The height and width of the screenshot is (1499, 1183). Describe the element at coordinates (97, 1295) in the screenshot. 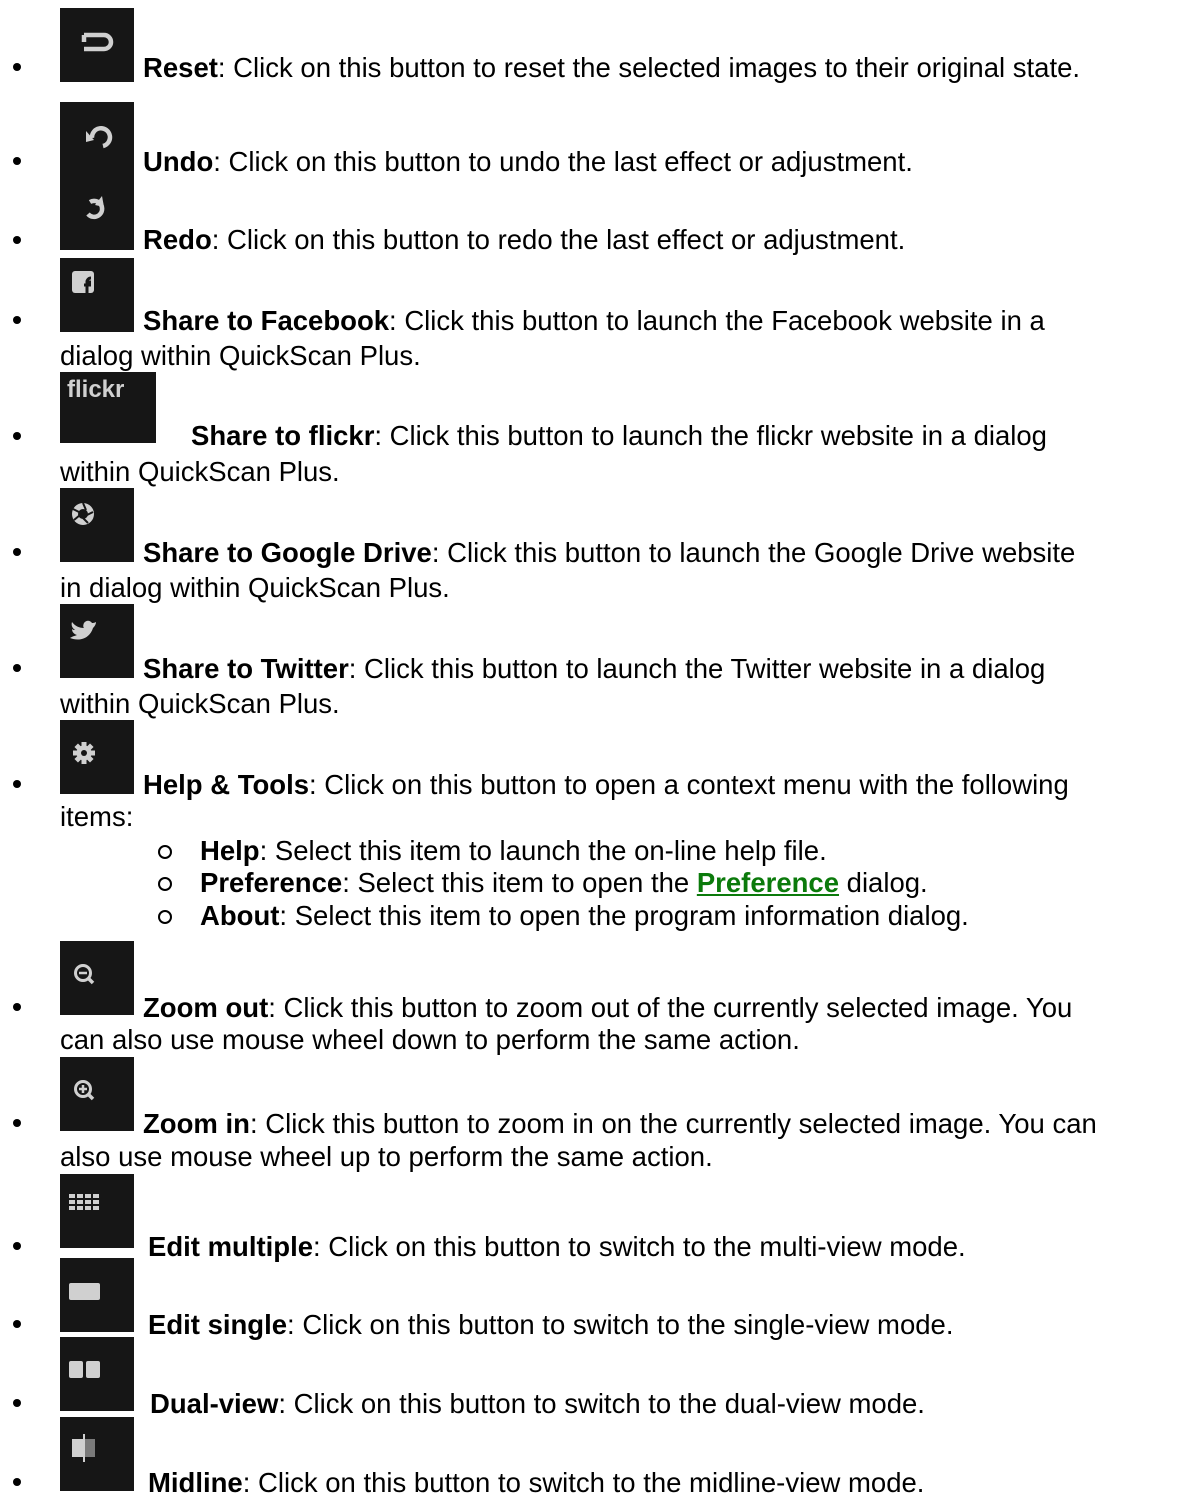

I see `single-view-icon` at that location.